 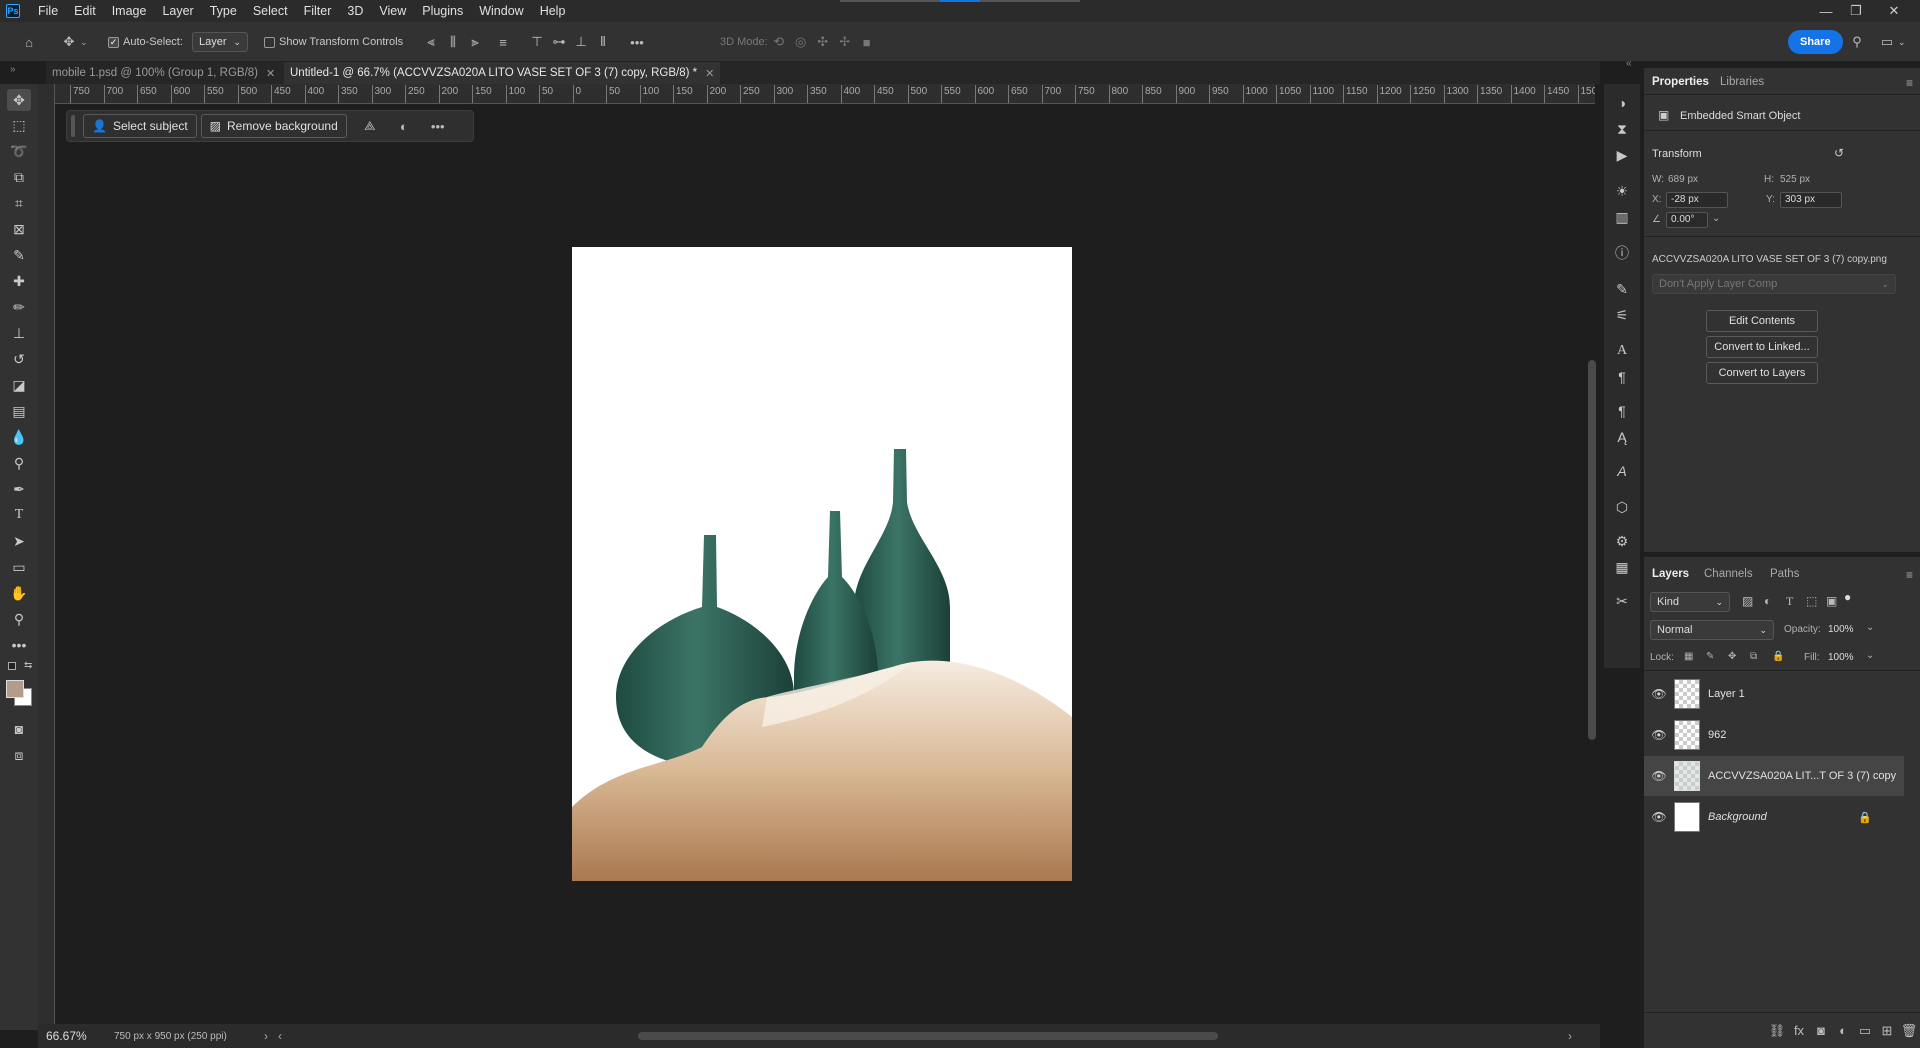 I want to click on actions-panel-icon: ▶, so click(x=1622, y=155).